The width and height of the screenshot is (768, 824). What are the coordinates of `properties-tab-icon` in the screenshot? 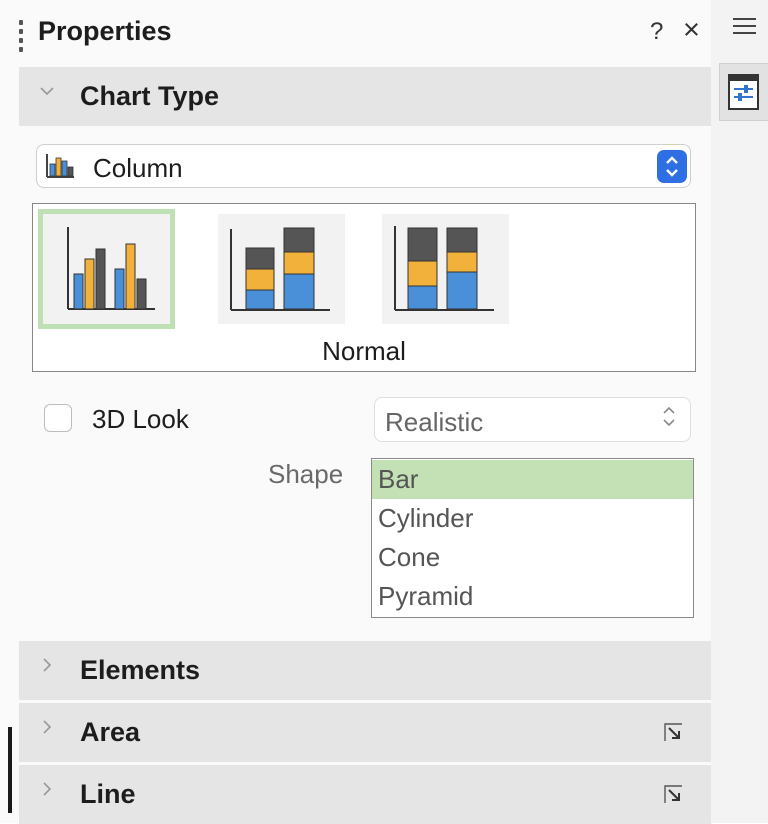 It's located at (743, 92).